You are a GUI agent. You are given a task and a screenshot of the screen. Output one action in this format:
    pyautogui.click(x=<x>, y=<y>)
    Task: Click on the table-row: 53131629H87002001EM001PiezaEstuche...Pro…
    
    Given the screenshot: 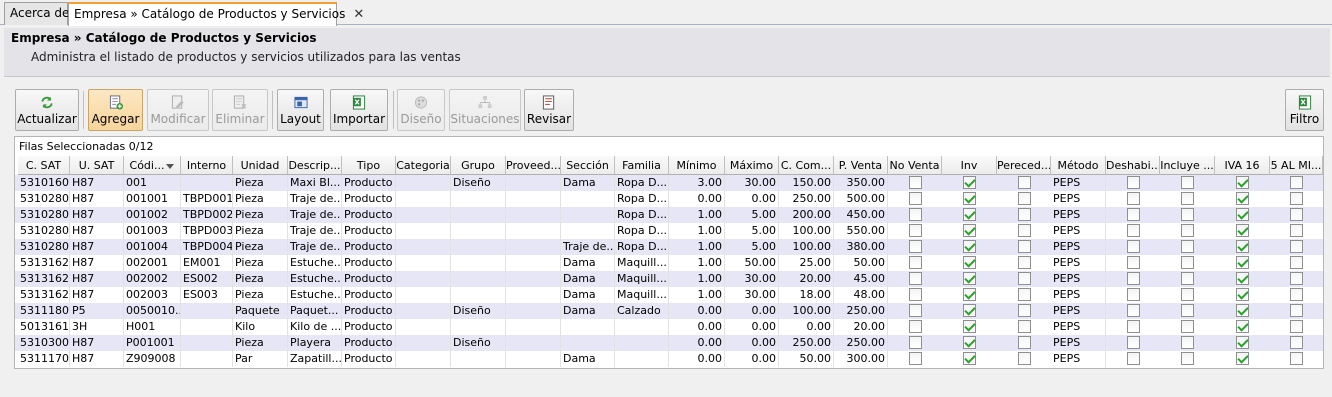 What is the action you would take?
    pyautogui.click(x=669, y=263)
    